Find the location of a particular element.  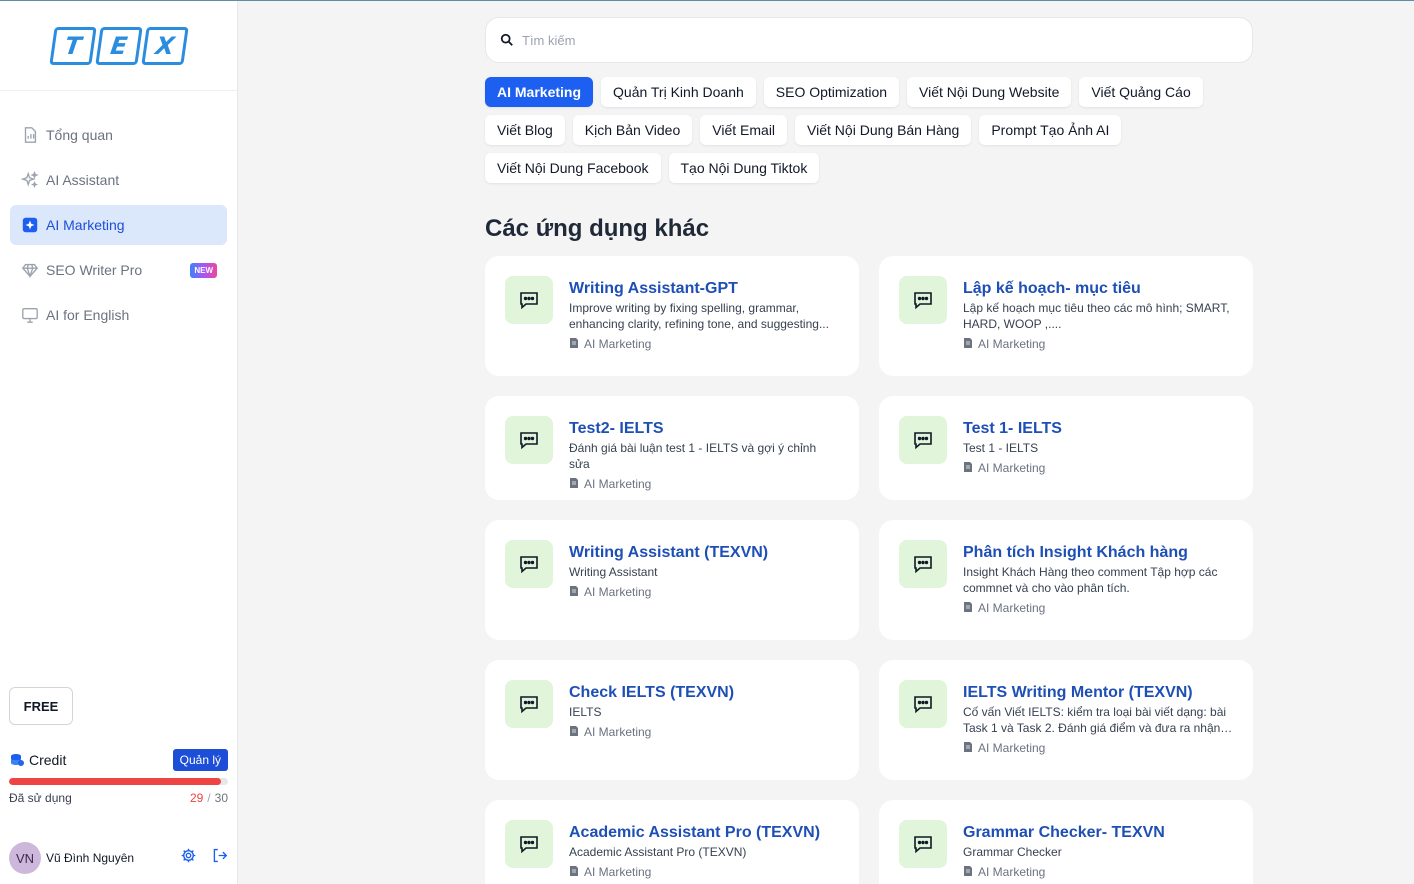

app-card-title: Check IELTS (TEXVN) is located at coordinates (651, 693).